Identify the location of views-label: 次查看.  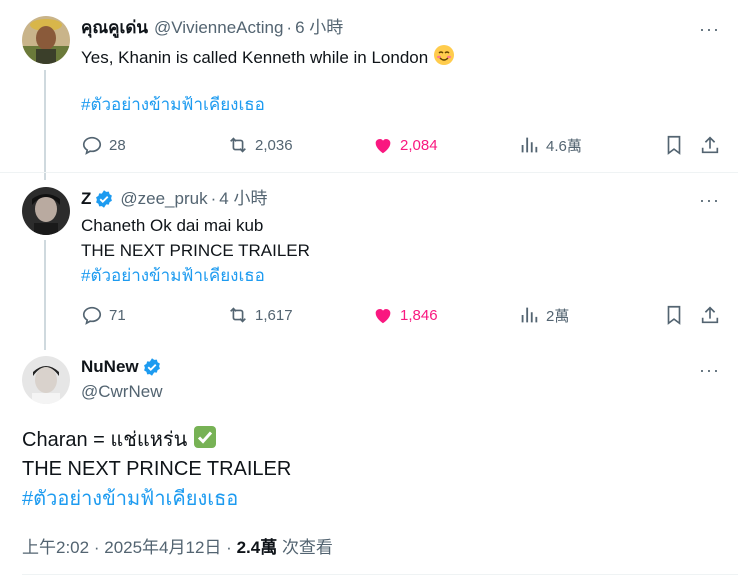
(307, 547).